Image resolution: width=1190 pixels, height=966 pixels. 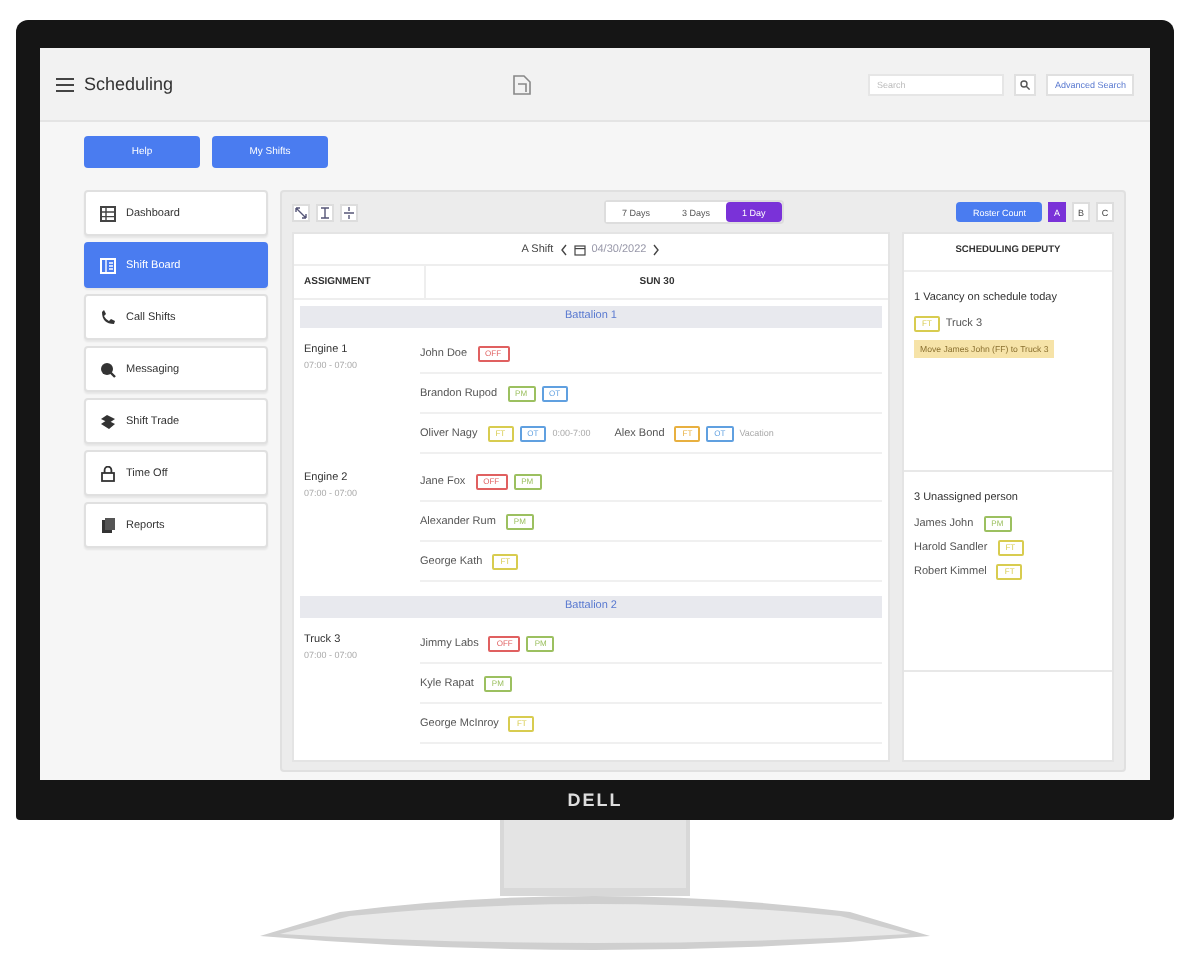 I want to click on calendar-icon, so click(x=579, y=249).